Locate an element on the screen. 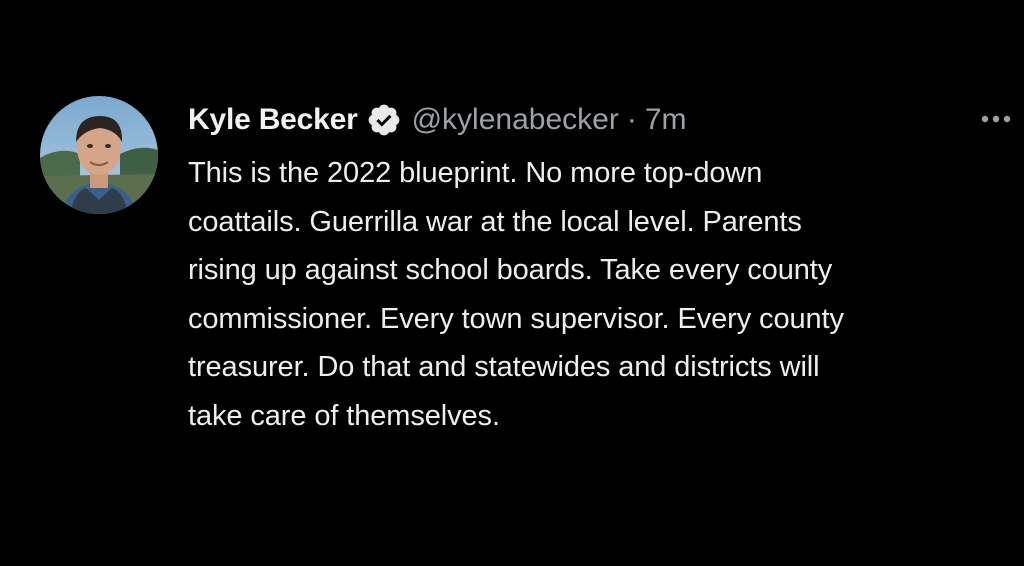 This screenshot has width=1024, height=566. more-horizontal-icon is located at coordinates (996, 119).